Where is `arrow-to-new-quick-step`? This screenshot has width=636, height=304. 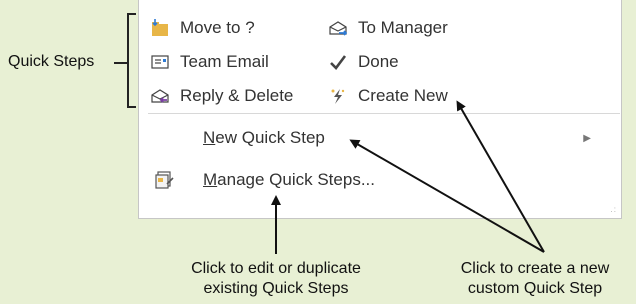
arrow-to-new-quick-step is located at coordinates (447, 196).